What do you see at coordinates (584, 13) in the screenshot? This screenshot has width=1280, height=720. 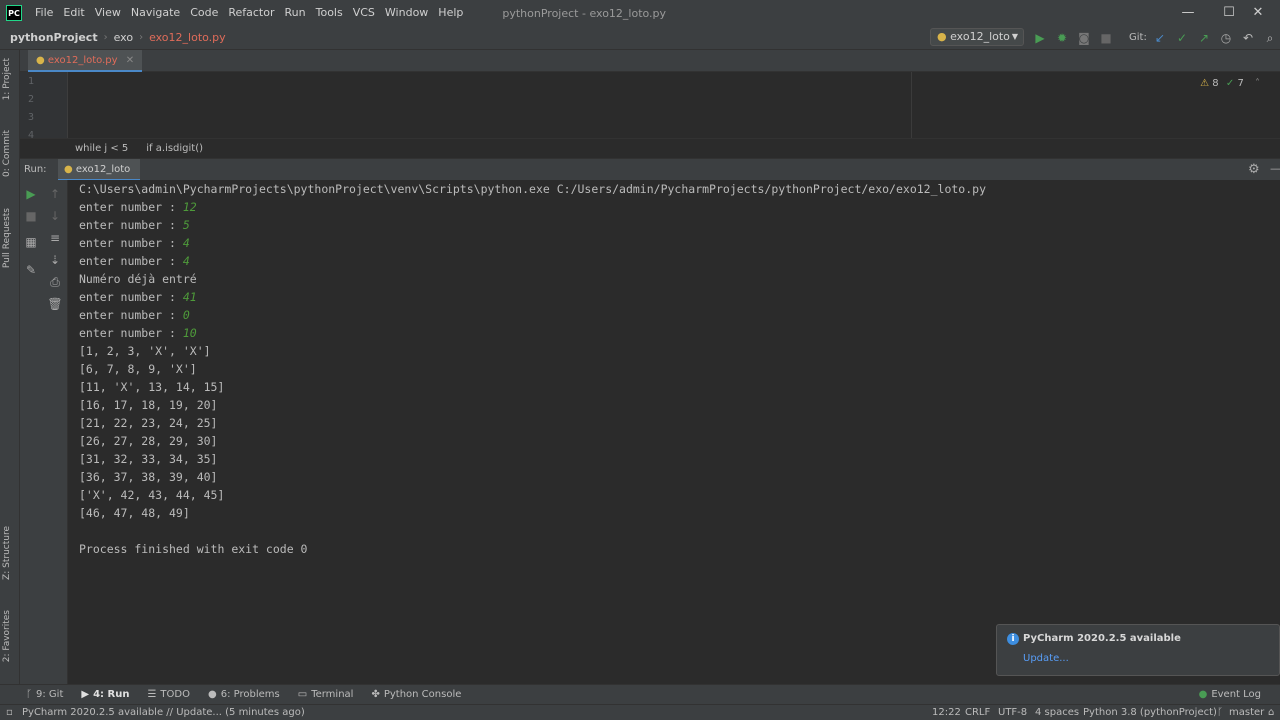 I see `window-title: pythonProject - exo12_loto.py` at bounding box center [584, 13].